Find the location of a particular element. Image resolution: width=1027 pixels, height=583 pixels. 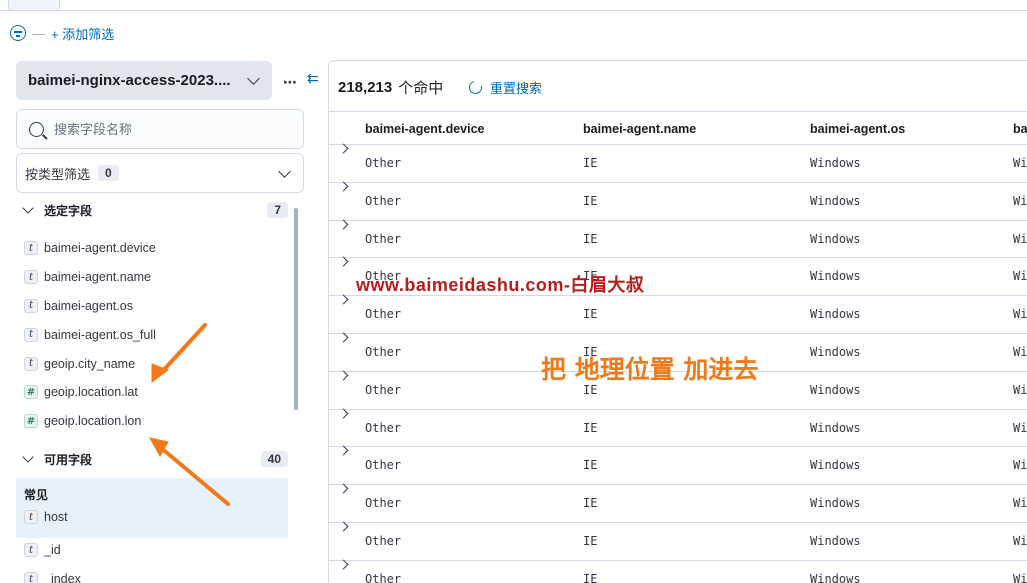

selected-fields-count: 7 is located at coordinates (277, 210).